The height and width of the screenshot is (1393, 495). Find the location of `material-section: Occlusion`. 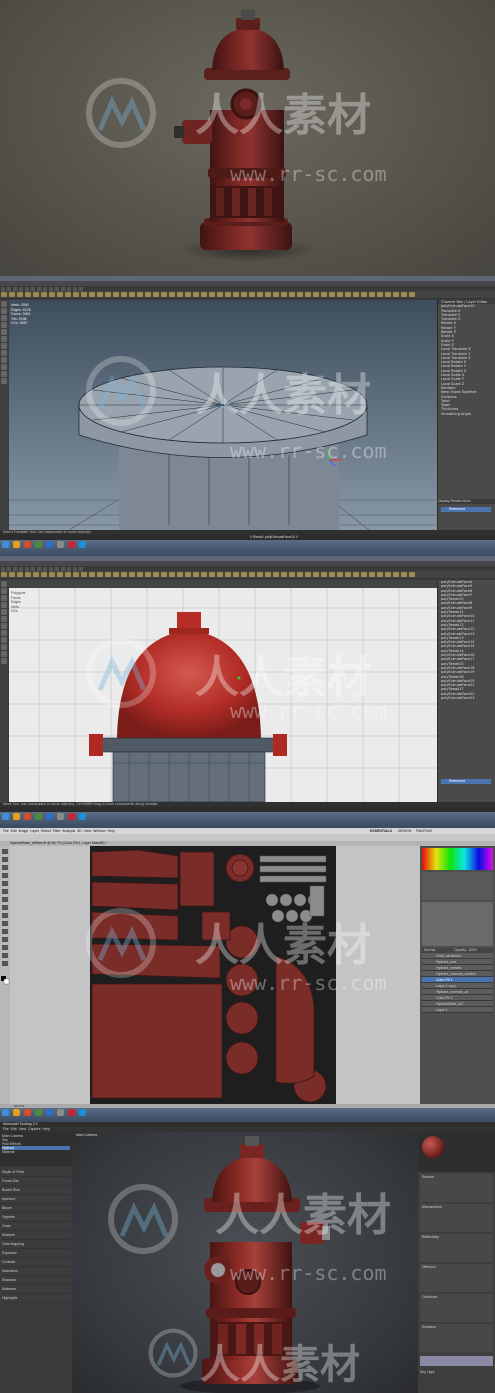

material-section: Occlusion is located at coordinates (456, 1308).